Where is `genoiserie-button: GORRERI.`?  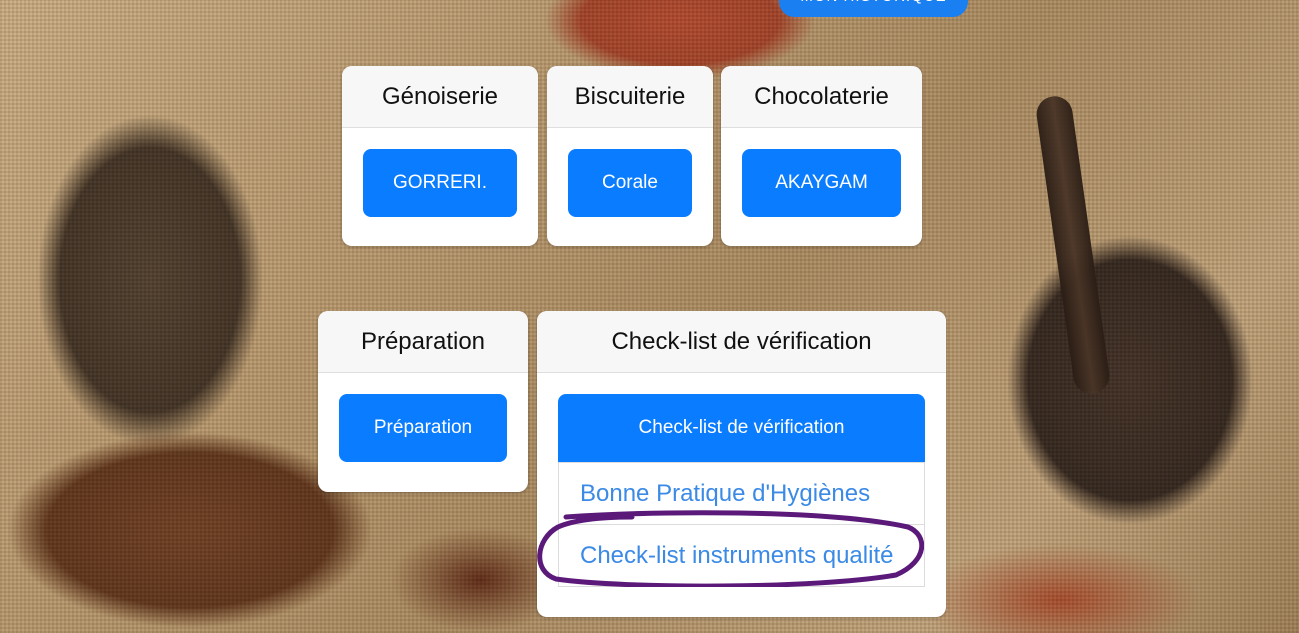 genoiserie-button: GORRERI. is located at coordinates (440, 183).